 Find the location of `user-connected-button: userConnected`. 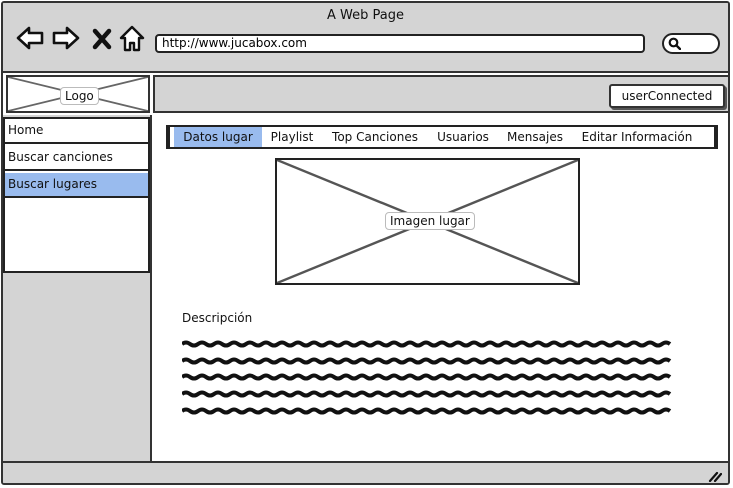

user-connected-button: userConnected is located at coordinates (667, 96).